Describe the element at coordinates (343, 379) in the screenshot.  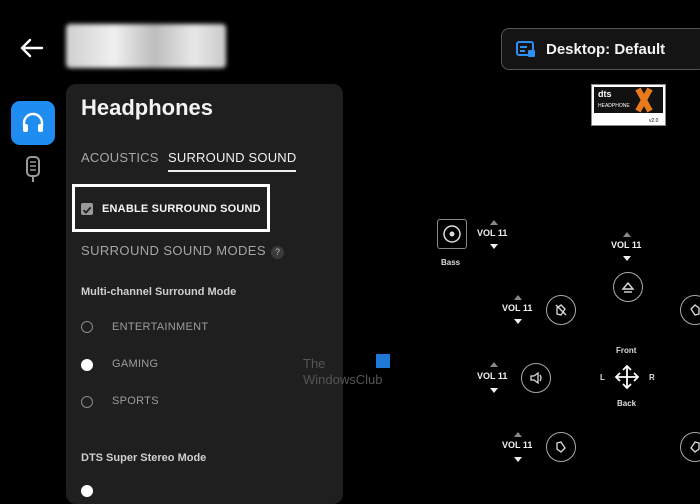
I see `watermark-line2: WindowsClub` at that location.